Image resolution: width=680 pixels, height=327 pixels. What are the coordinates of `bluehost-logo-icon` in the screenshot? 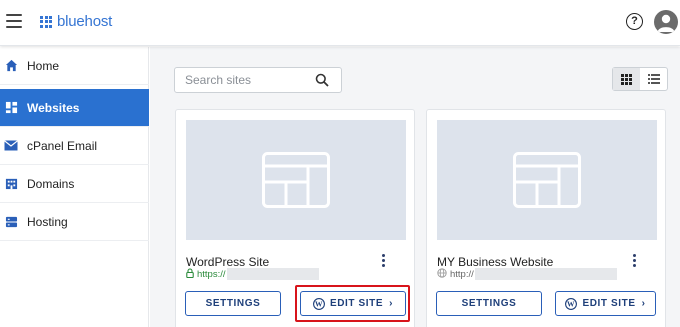 It's located at (46, 21).